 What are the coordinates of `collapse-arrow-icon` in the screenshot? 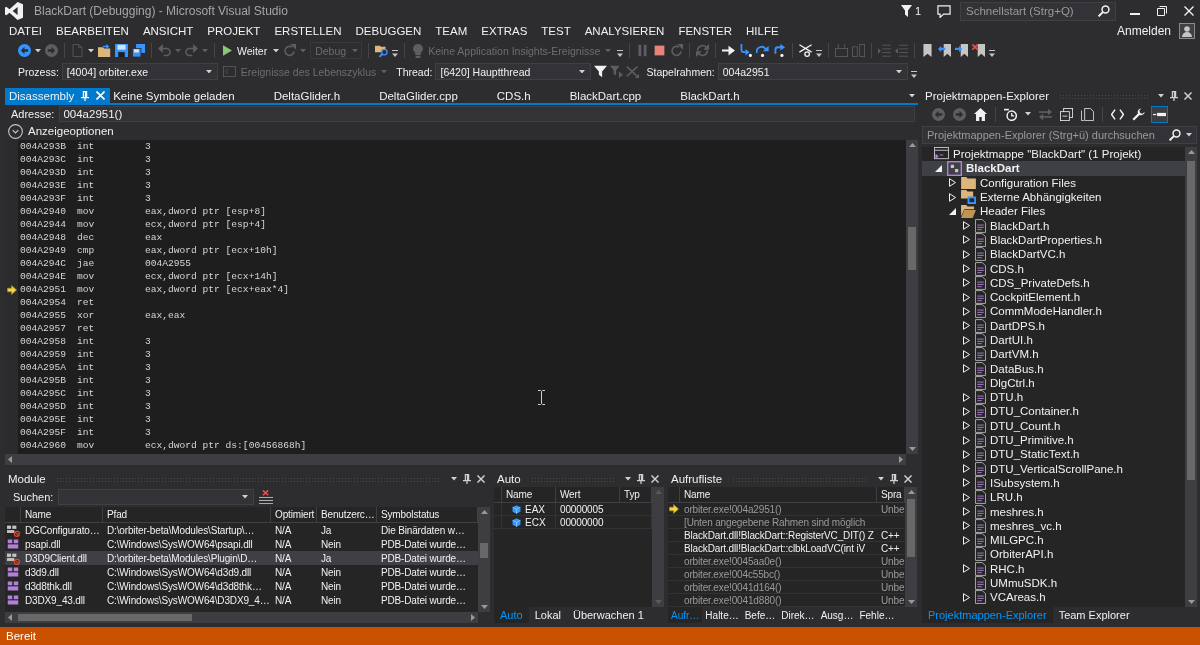 It's located at (938, 168).